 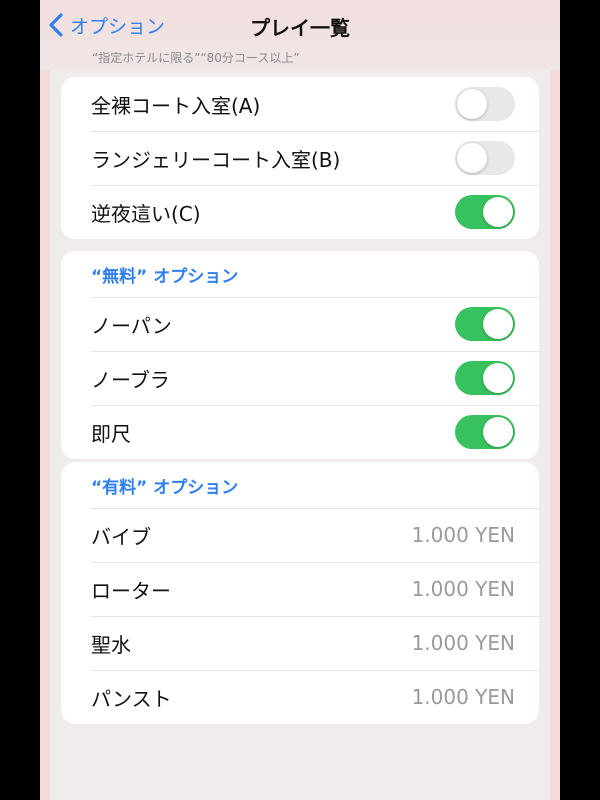 What do you see at coordinates (176, 105) in the screenshot?
I see `option-label: 全裸コート入室(A)` at bounding box center [176, 105].